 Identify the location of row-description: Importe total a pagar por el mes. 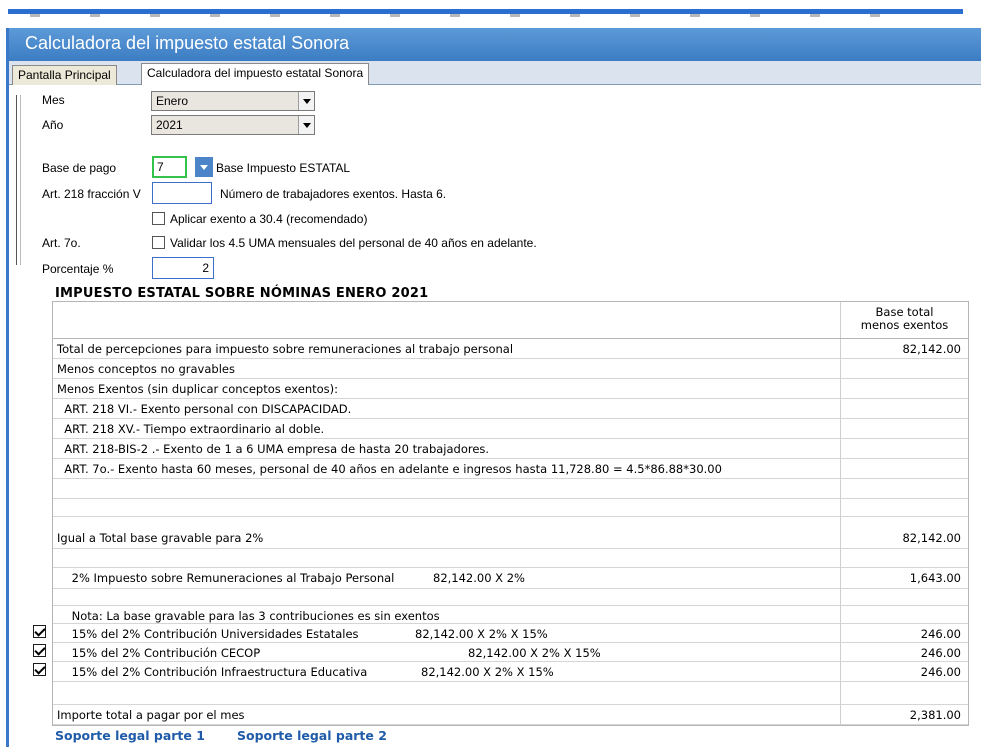
(151, 715).